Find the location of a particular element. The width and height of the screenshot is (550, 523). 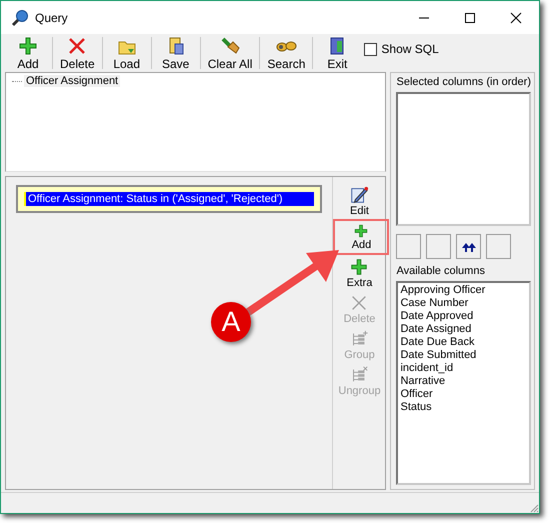

side-button: Edit is located at coordinates (359, 201).